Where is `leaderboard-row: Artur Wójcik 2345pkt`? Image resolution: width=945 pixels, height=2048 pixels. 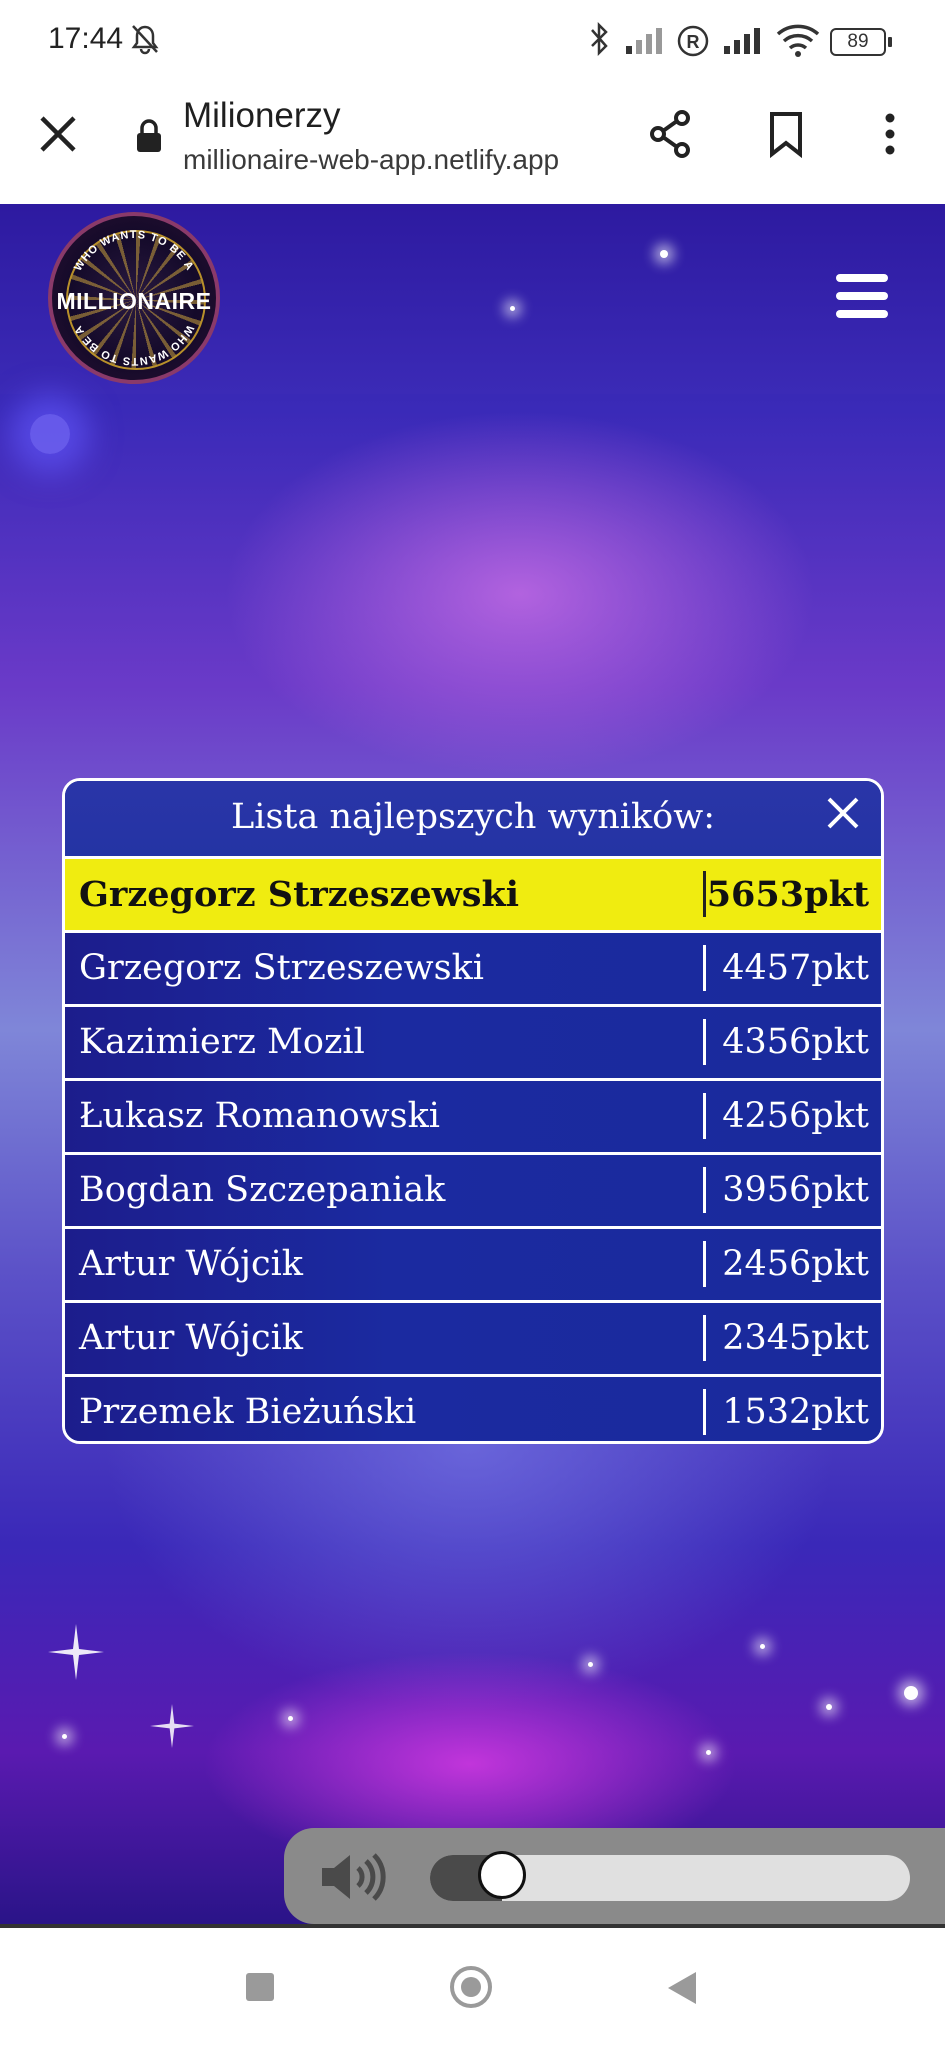
leaderboard-row: Artur Wójcik 2345pkt is located at coordinates (473, 1337).